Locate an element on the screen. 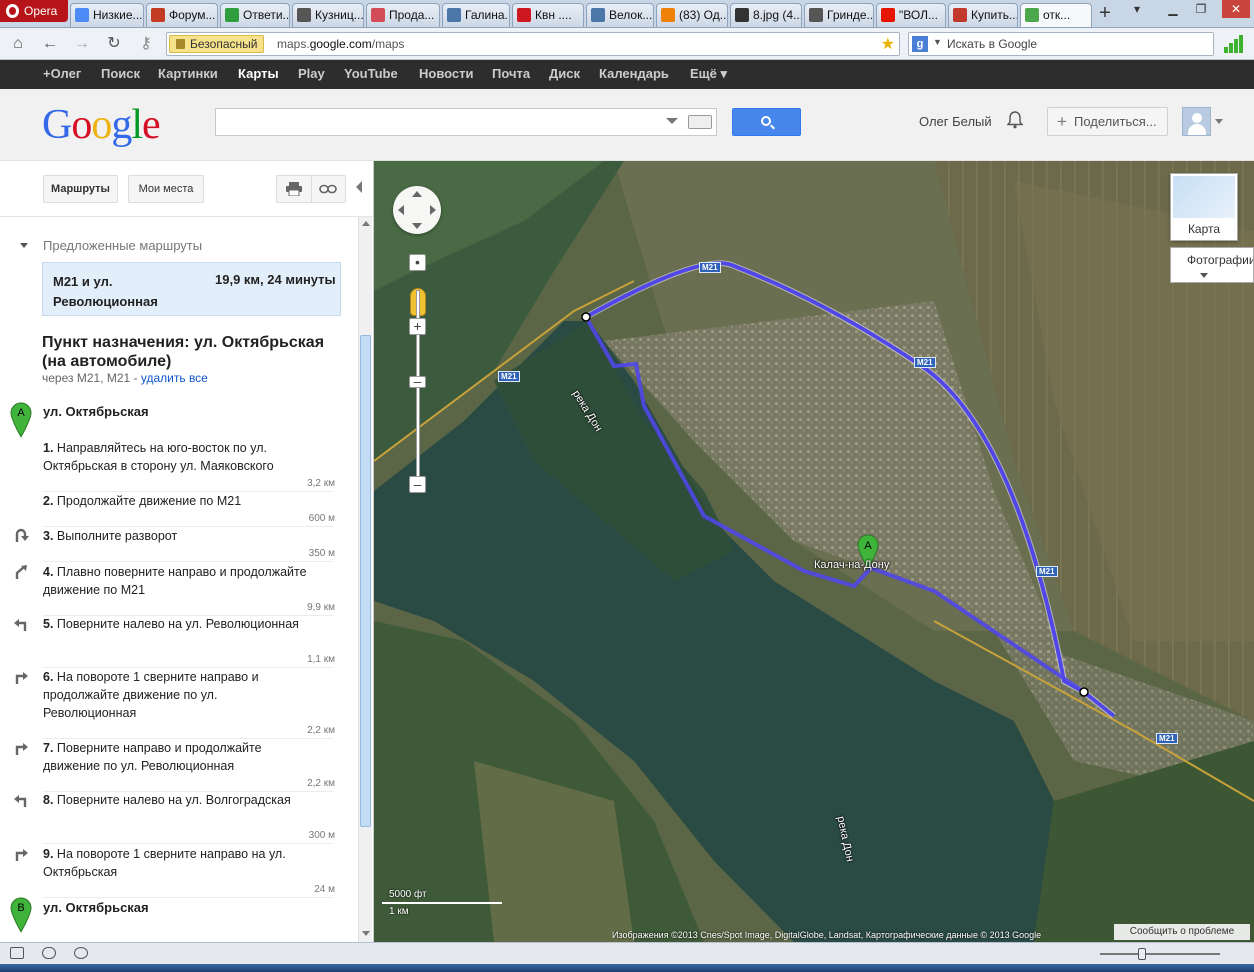  gbar-item: Картинки is located at coordinates (188, 74).